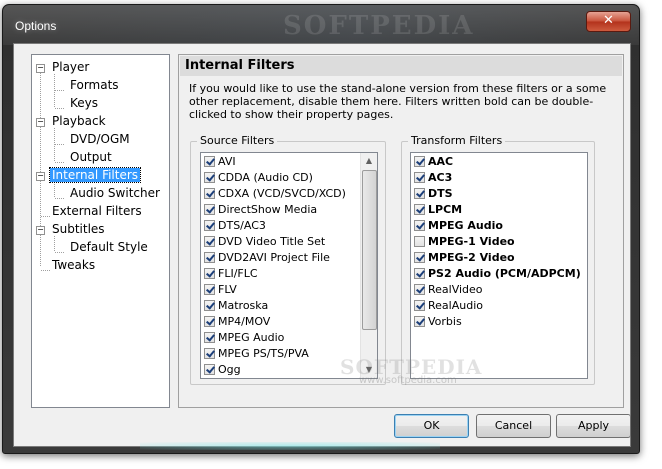 This screenshot has height=469, width=662. I want to click on list-item: RealAudio, so click(448, 306).